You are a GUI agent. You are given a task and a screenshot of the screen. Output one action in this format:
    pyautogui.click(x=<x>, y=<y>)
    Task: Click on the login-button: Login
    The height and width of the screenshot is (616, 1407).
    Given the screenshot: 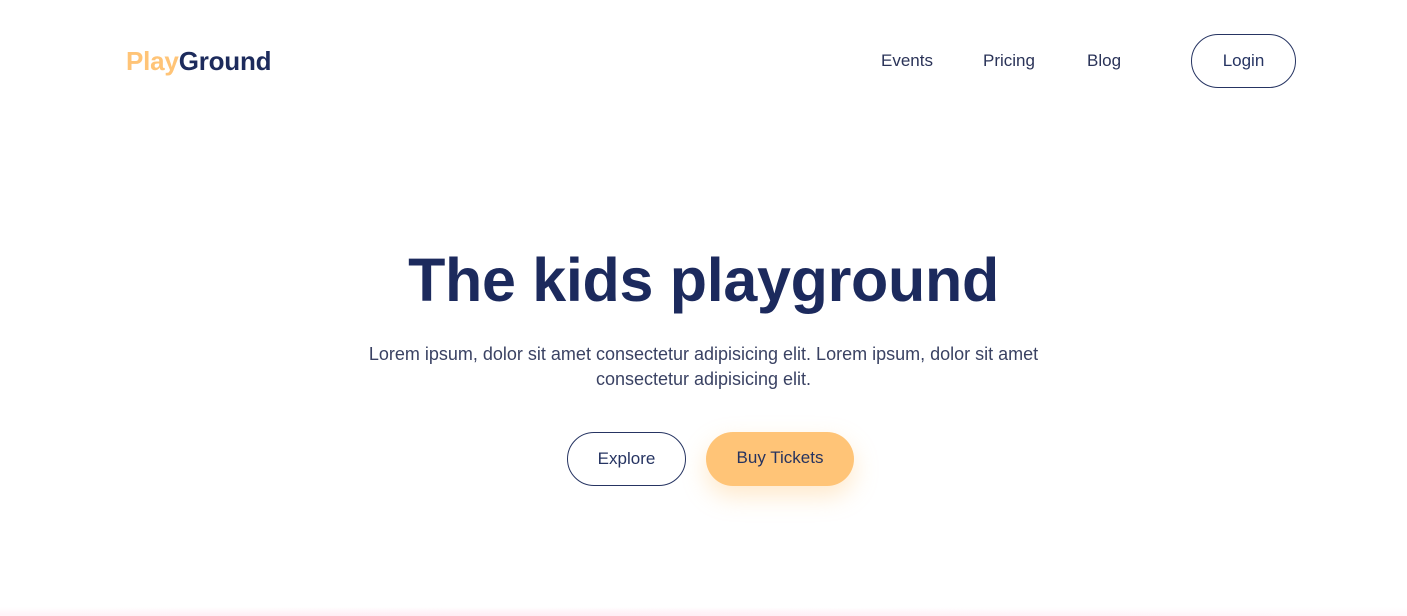 What is the action you would take?
    pyautogui.click(x=1243, y=61)
    